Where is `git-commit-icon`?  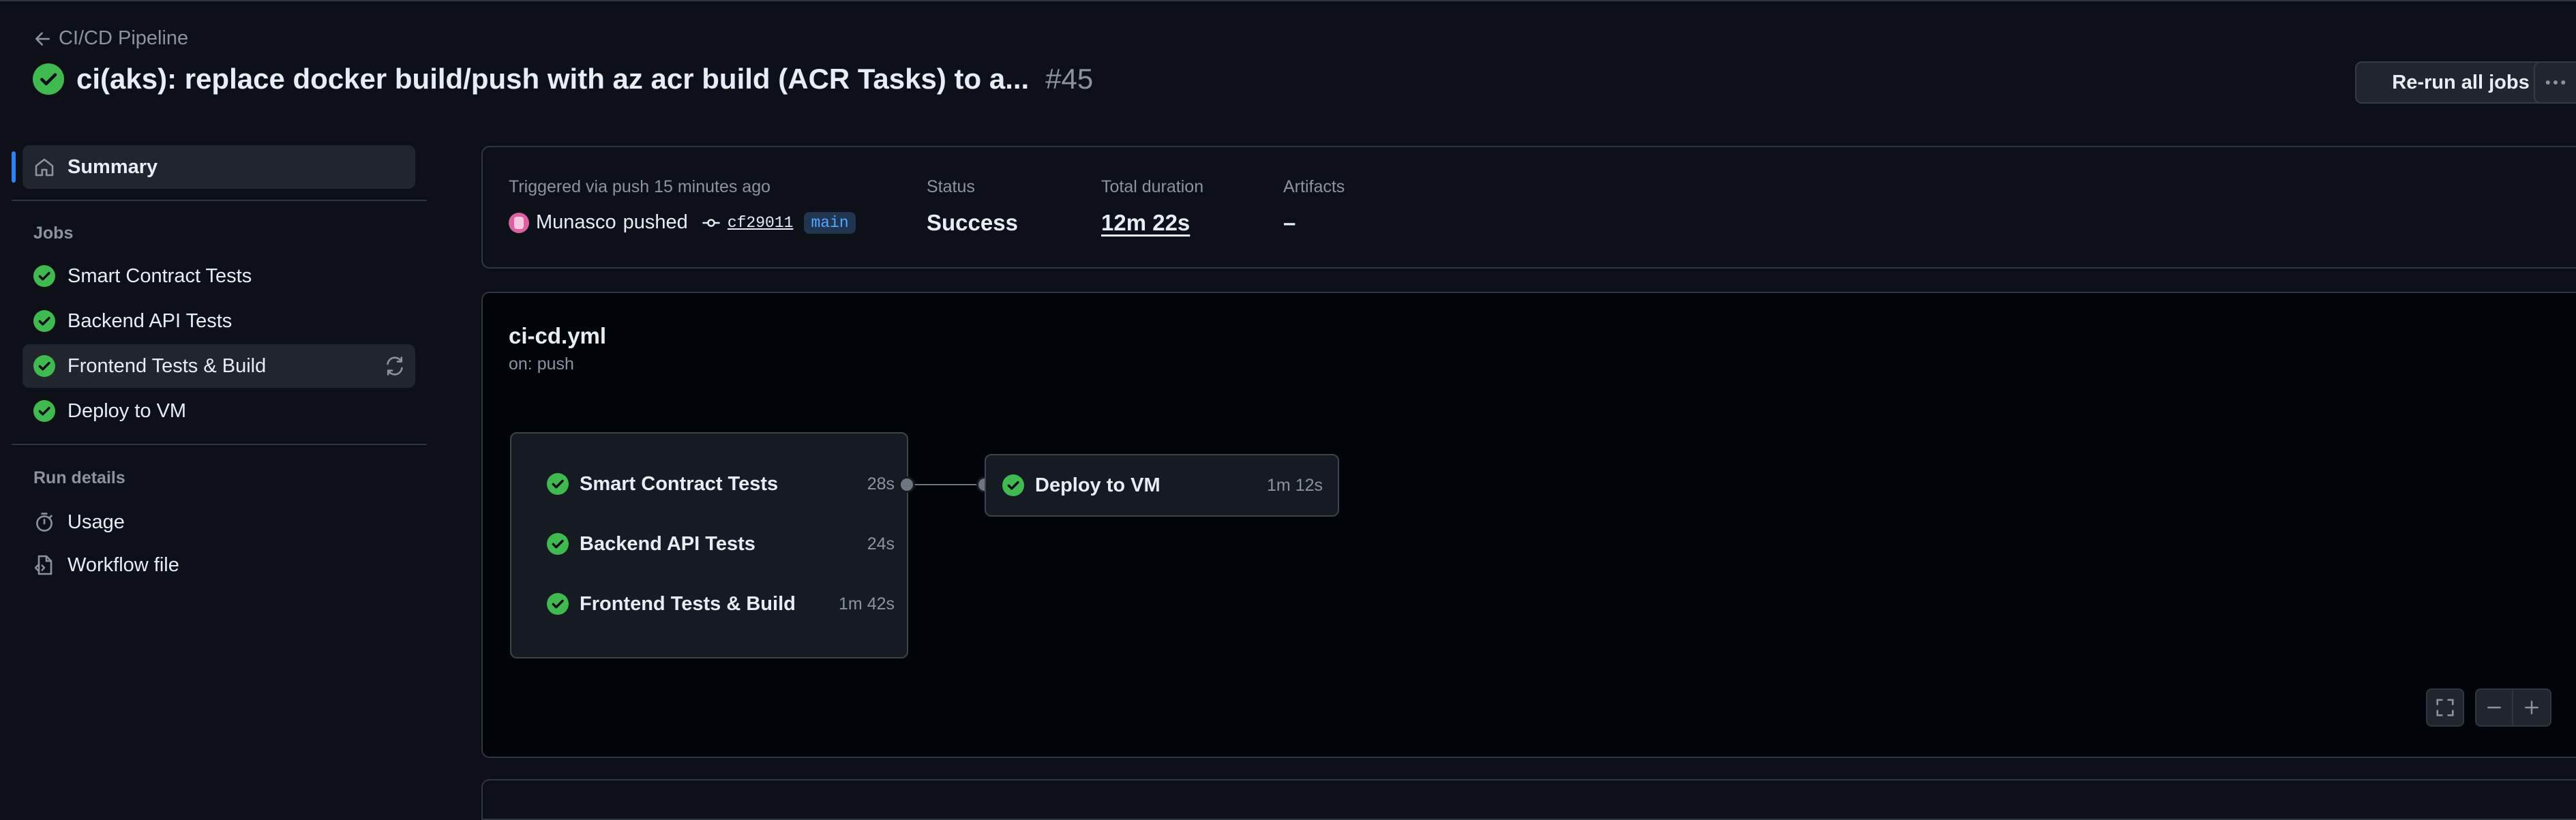
git-commit-icon is located at coordinates (711, 223).